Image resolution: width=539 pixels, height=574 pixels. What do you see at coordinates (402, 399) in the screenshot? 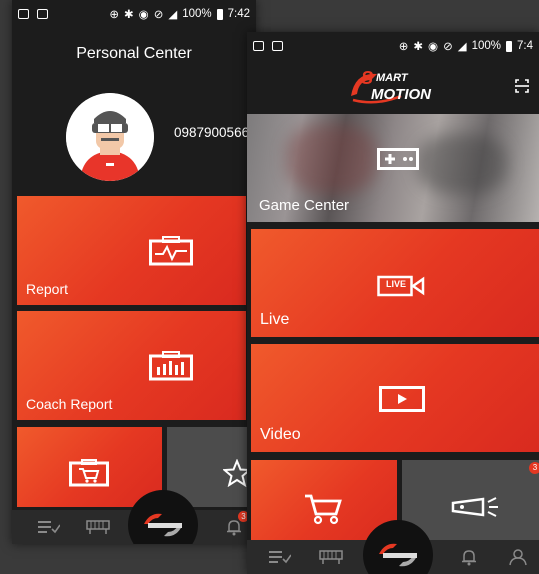
I see `play-icon` at bounding box center [402, 399].